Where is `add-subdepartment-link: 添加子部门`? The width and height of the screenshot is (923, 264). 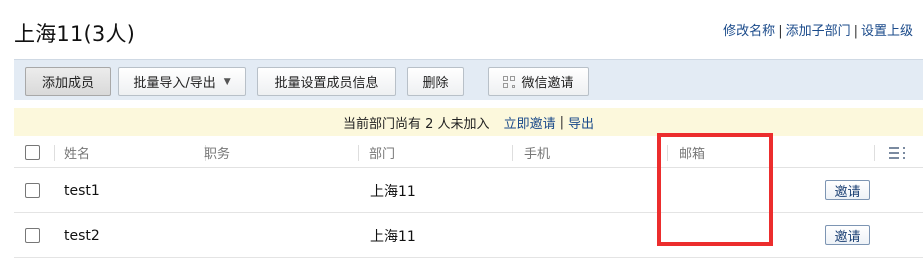
add-subdepartment-link: 添加子部门 is located at coordinates (818, 31).